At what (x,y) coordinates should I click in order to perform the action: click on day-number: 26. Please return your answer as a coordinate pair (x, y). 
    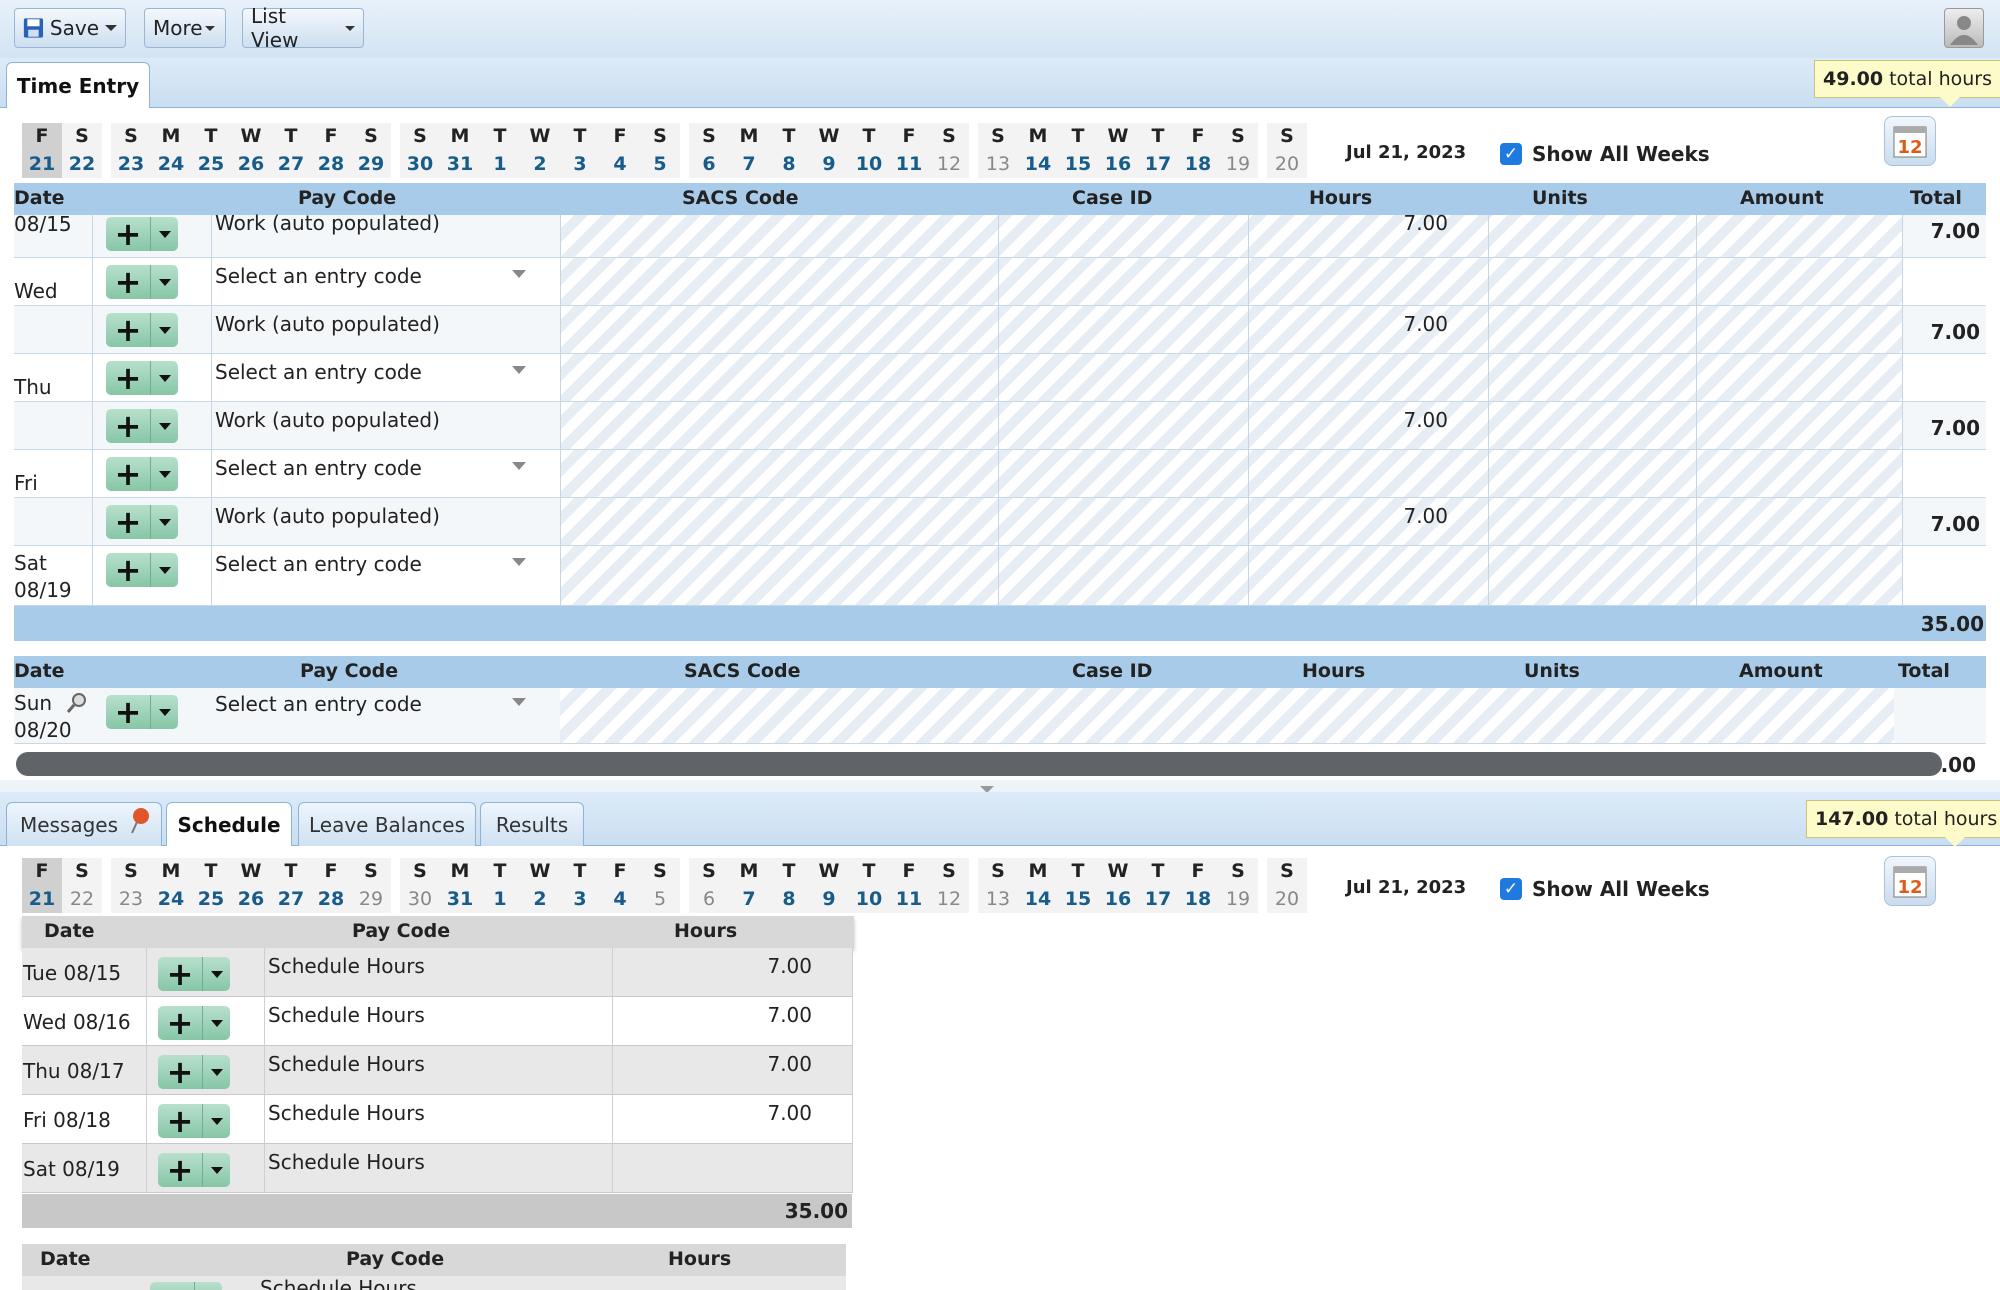
    Looking at the image, I should click on (251, 899).